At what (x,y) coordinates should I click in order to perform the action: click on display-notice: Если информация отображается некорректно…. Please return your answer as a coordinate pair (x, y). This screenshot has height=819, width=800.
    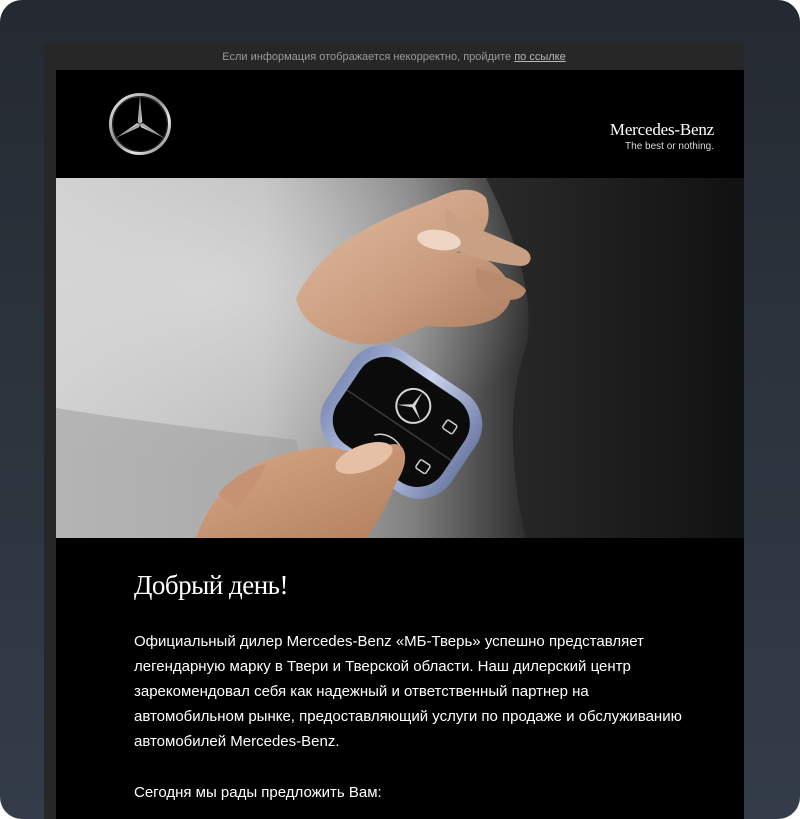
    Looking at the image, I should click on (394, 57).